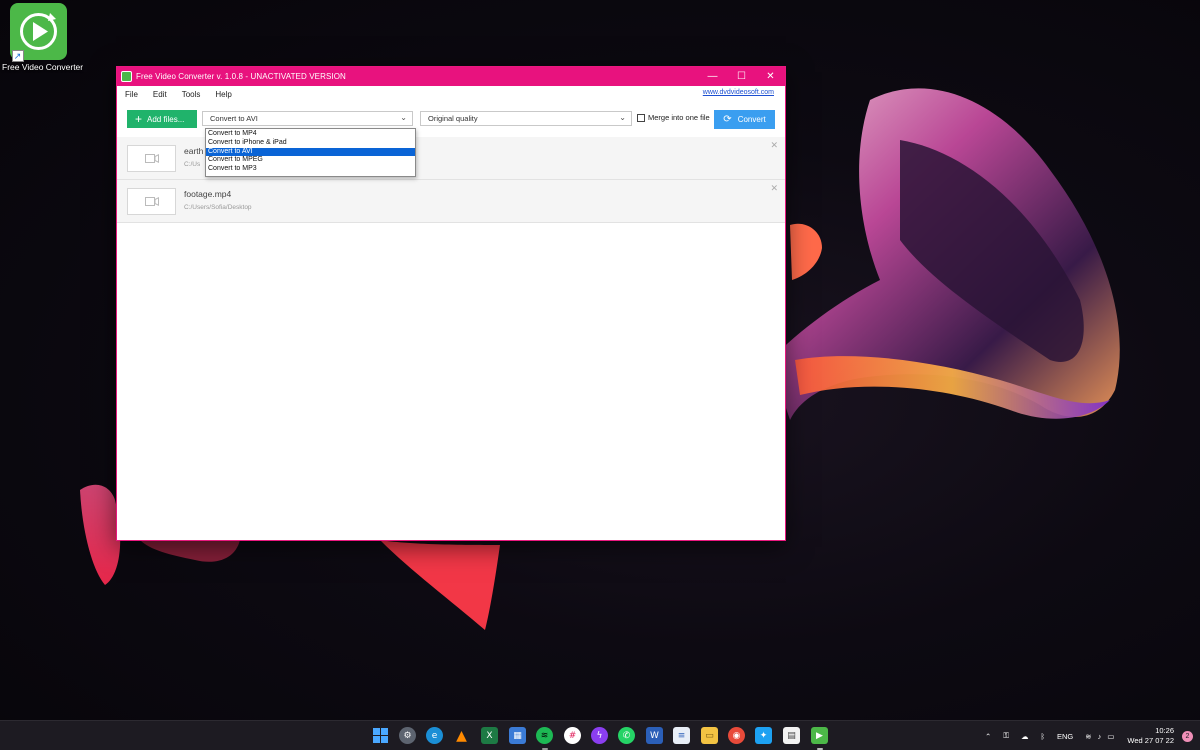 Image resolution: width=1200 pixels, height=750 pixels. I want to click on clock-date: Wed 27 07 22, so click(1150, 740).